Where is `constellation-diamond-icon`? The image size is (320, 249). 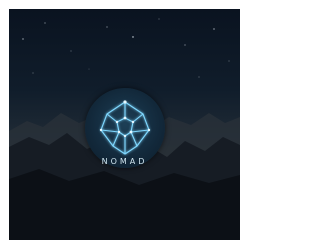 constellation-diamond-icon is located at coordinates (125, 127).